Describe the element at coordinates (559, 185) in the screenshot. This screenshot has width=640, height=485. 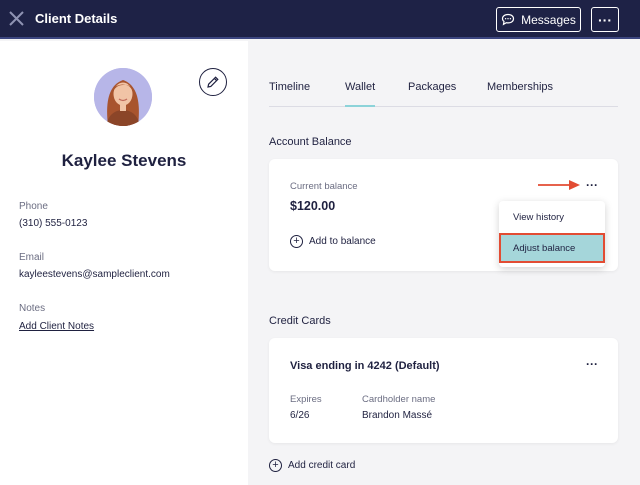
I see `arrow-right-icon` at that location.